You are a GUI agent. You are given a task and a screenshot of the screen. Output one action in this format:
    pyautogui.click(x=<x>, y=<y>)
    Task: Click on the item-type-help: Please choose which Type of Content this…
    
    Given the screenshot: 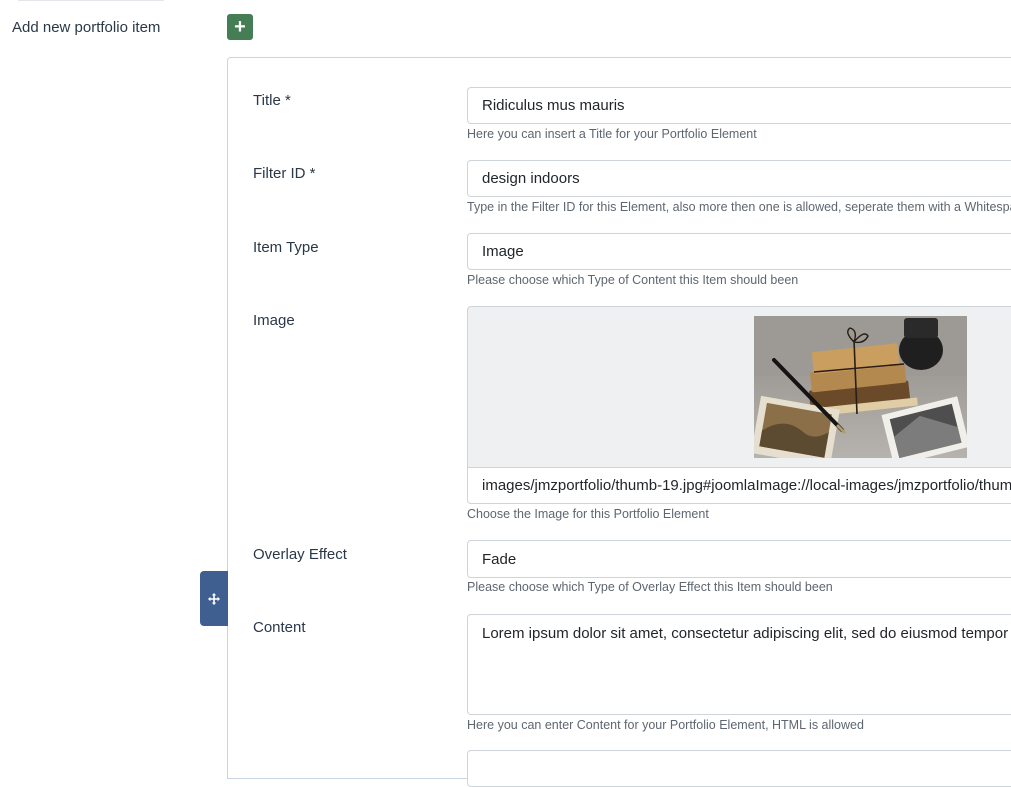 What is the action you would take?
    pyautogui.click(x=633, y=280)
    